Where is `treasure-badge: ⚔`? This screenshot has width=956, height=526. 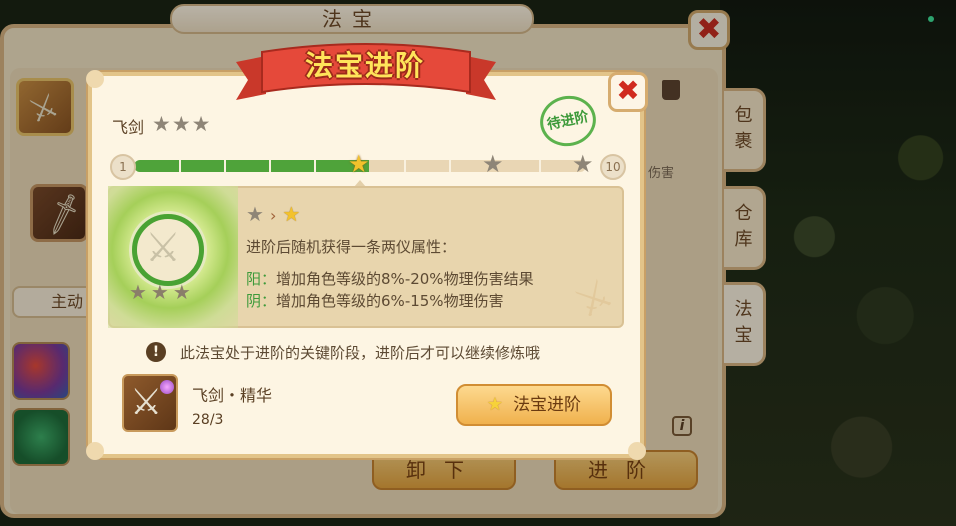 treasure-badge: ⚔ is located at coordinates (168, 250).